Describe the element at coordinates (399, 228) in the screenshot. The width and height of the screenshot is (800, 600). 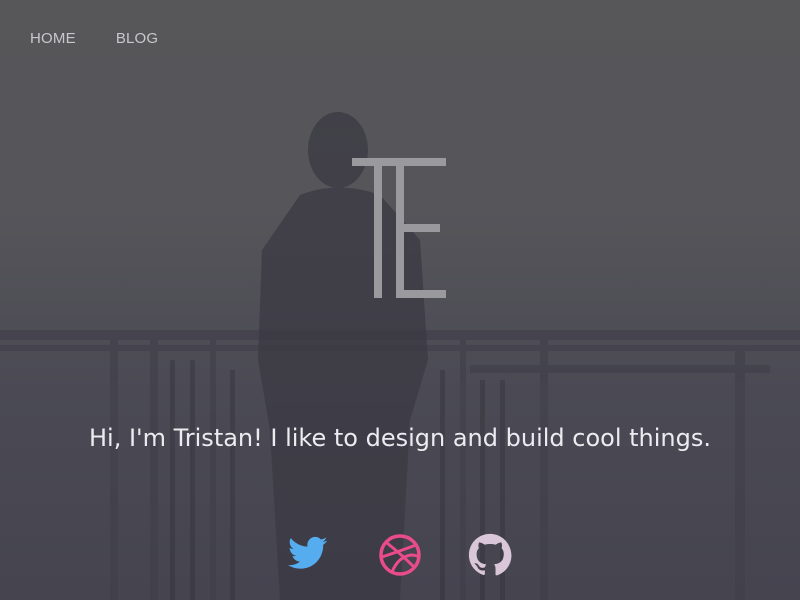
I see `te-logo` at that location.